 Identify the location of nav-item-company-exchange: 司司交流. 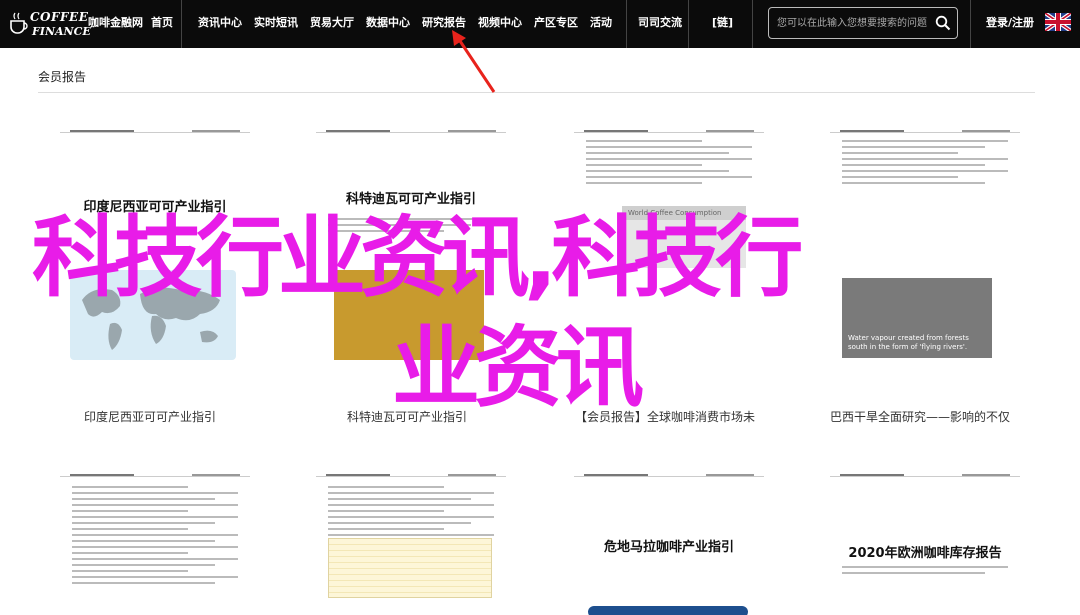
(660, 24).